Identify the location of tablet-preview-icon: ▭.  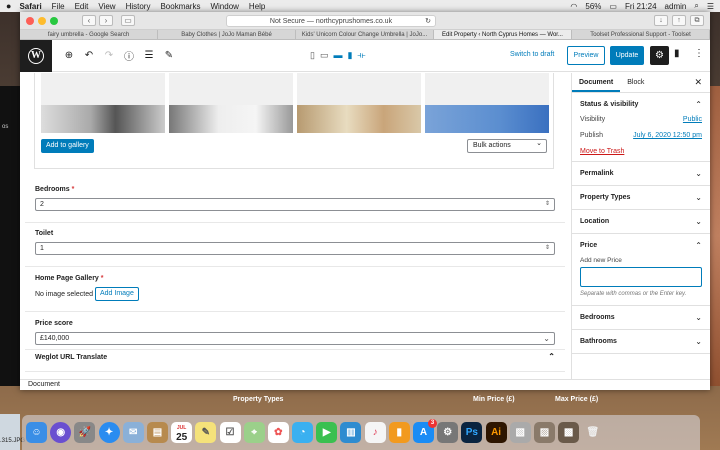
(324, 55).